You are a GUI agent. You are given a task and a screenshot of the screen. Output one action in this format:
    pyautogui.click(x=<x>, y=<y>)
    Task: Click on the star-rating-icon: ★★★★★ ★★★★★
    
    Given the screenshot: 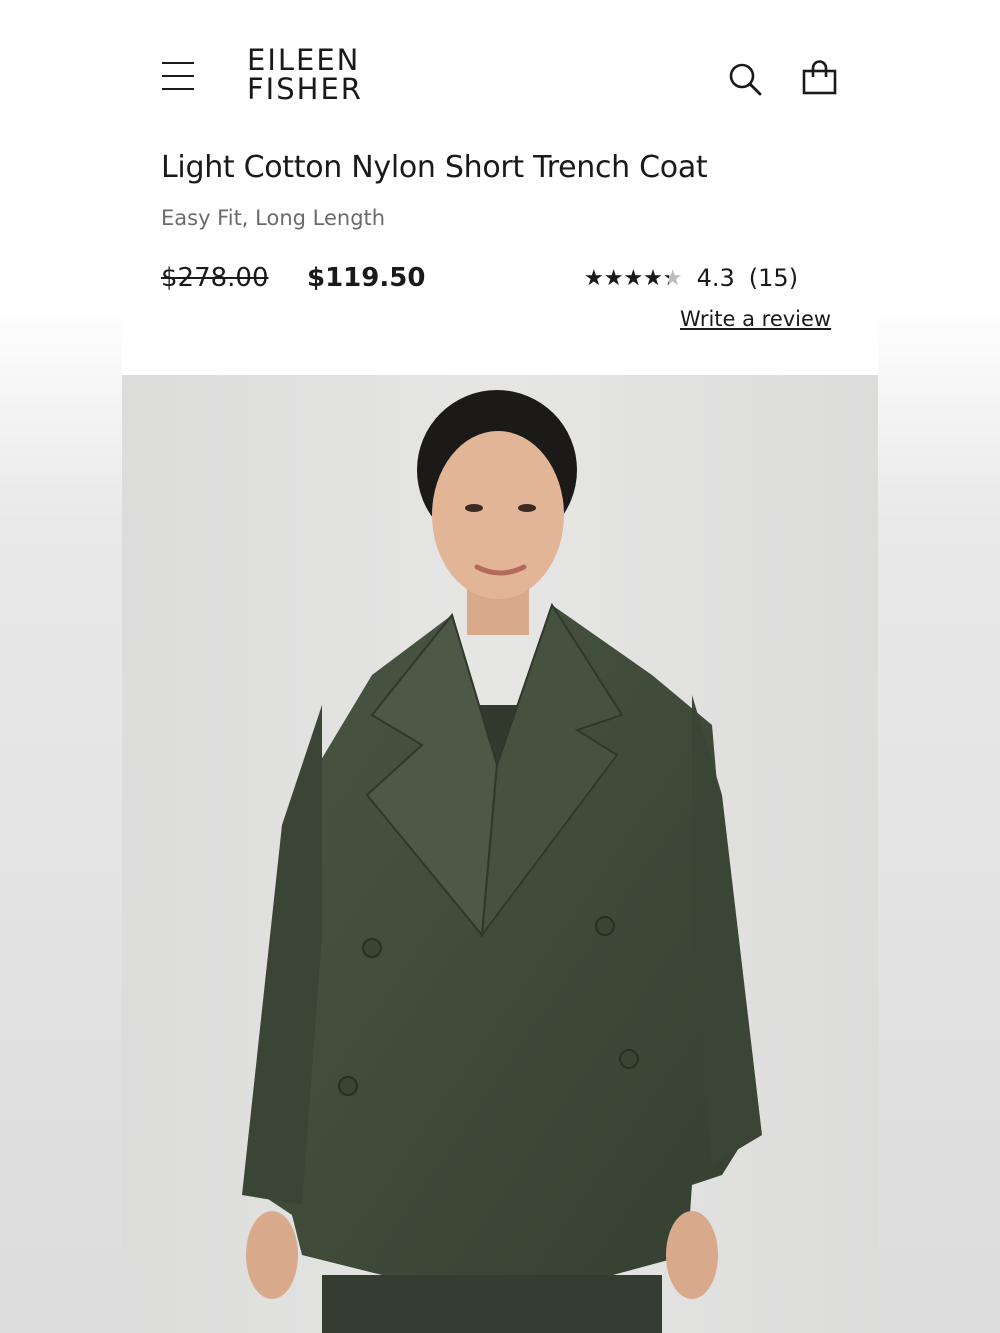 What is the action you would take?
    pyautogui.click(x=633, y=278)
    